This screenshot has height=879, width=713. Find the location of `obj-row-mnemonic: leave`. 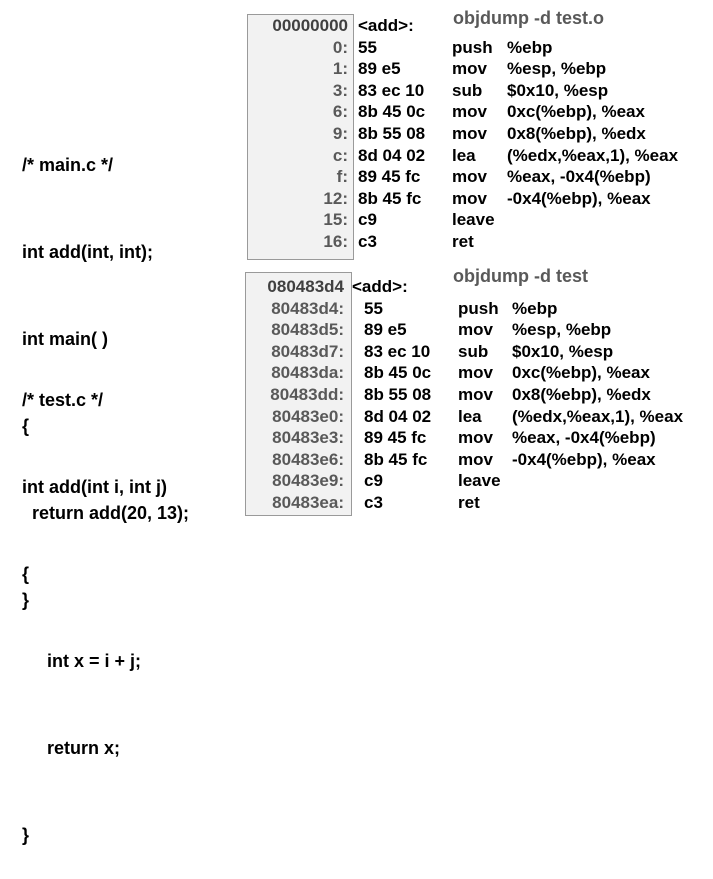

obj-row-mnemonic: leave is located at coordinates (473, 220).